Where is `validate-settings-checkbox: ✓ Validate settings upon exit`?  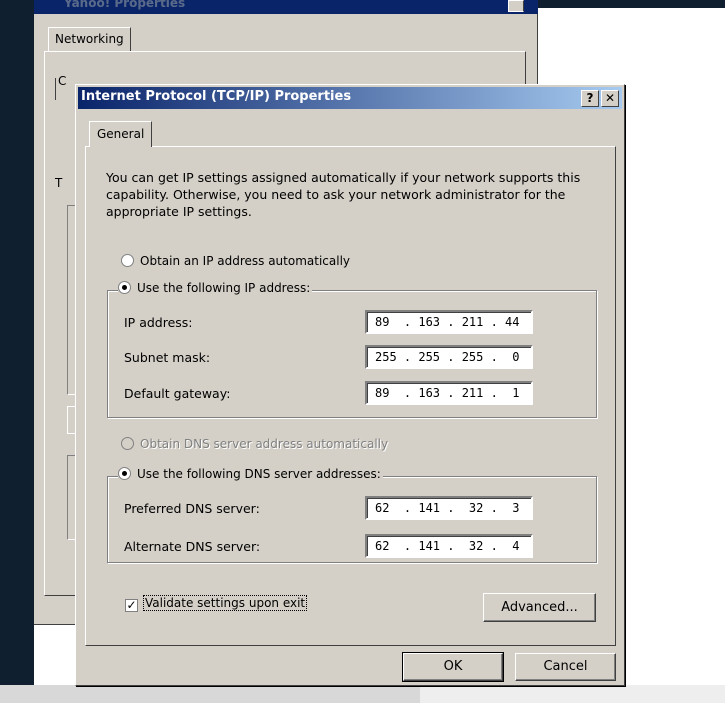
validate-settings-checkbox: ✓ Validate settings upon exit is located at coordinates (216, 604).